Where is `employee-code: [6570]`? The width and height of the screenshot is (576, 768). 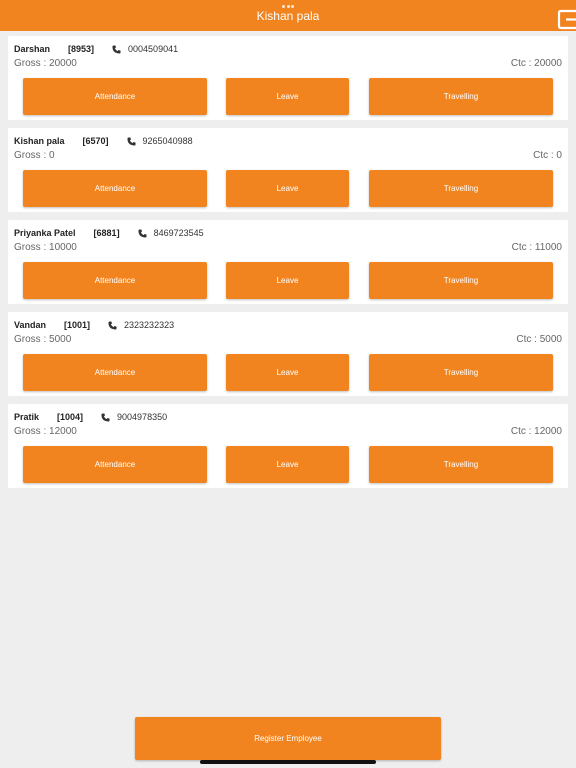 employee-code: [6570] is located at coordinates (95, 141).